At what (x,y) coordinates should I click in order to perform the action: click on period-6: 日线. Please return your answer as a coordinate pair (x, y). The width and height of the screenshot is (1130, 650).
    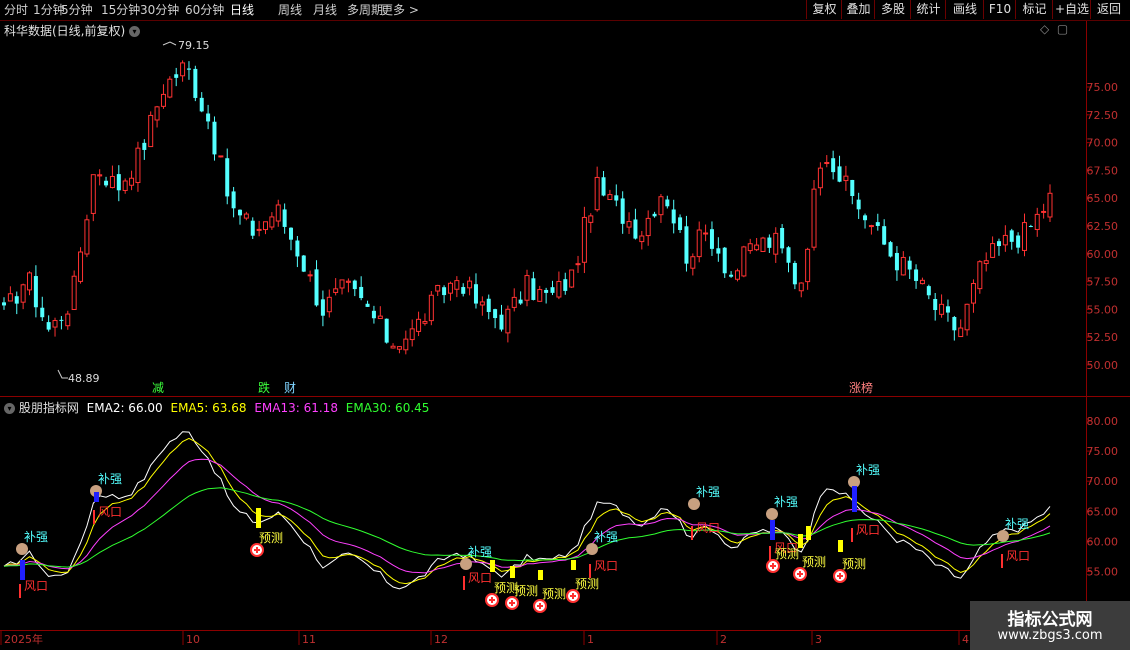
    Looking at the image, I should click on (242, 10).